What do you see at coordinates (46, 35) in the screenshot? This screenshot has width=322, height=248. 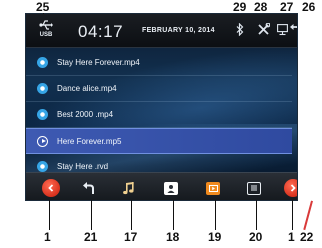 I see `usb-label: USB` at bounding box center [46, 35].